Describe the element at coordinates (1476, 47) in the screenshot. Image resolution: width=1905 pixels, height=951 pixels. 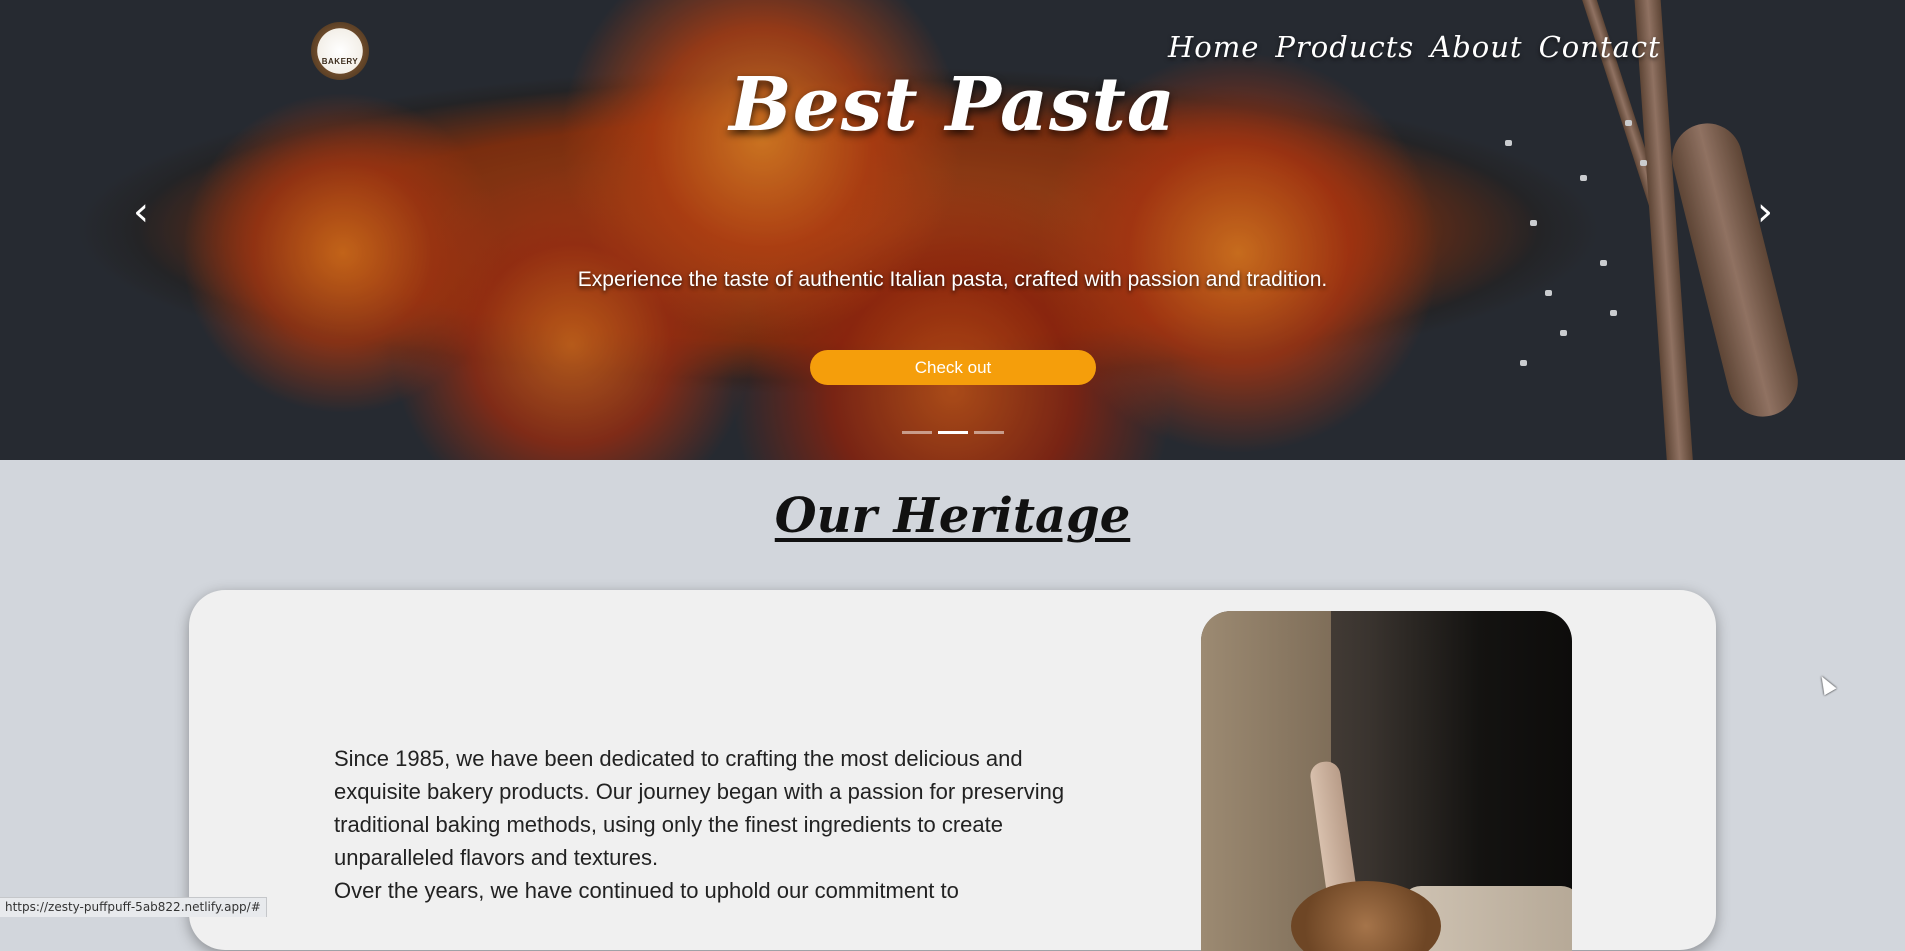
I see `nav-about: About` at that location.